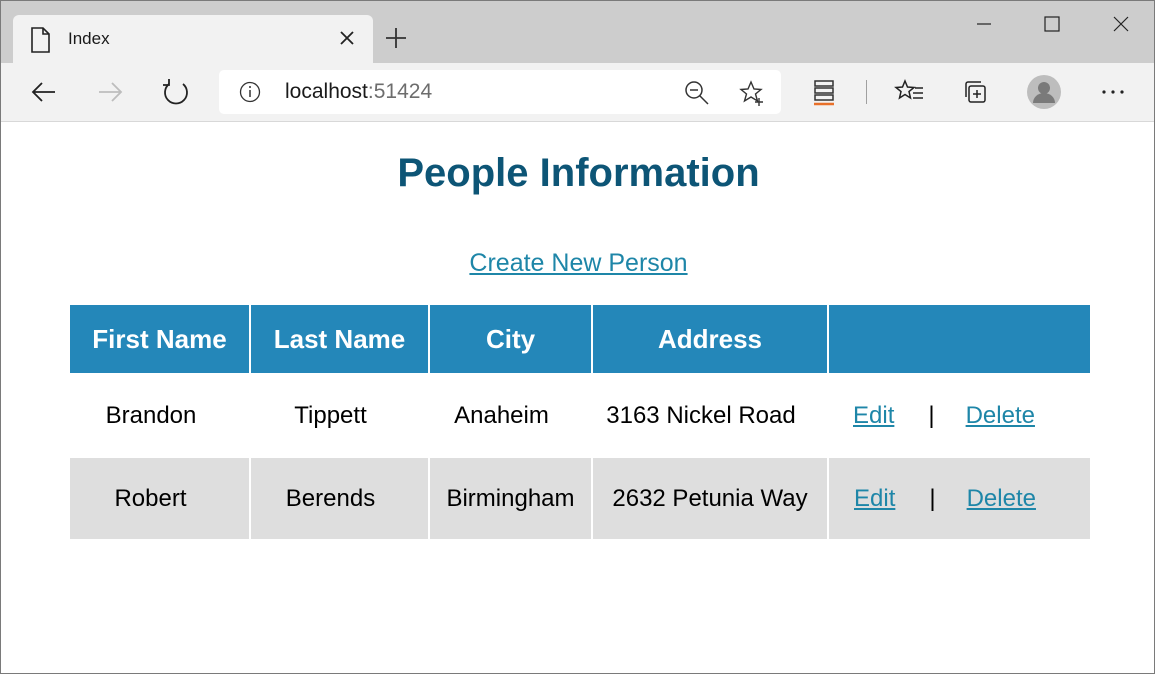 This screenshot has height=674, width=1155. Describe the element at coordinates (1052, 24) in the screenshot. I see `maximize-icon` at that location.